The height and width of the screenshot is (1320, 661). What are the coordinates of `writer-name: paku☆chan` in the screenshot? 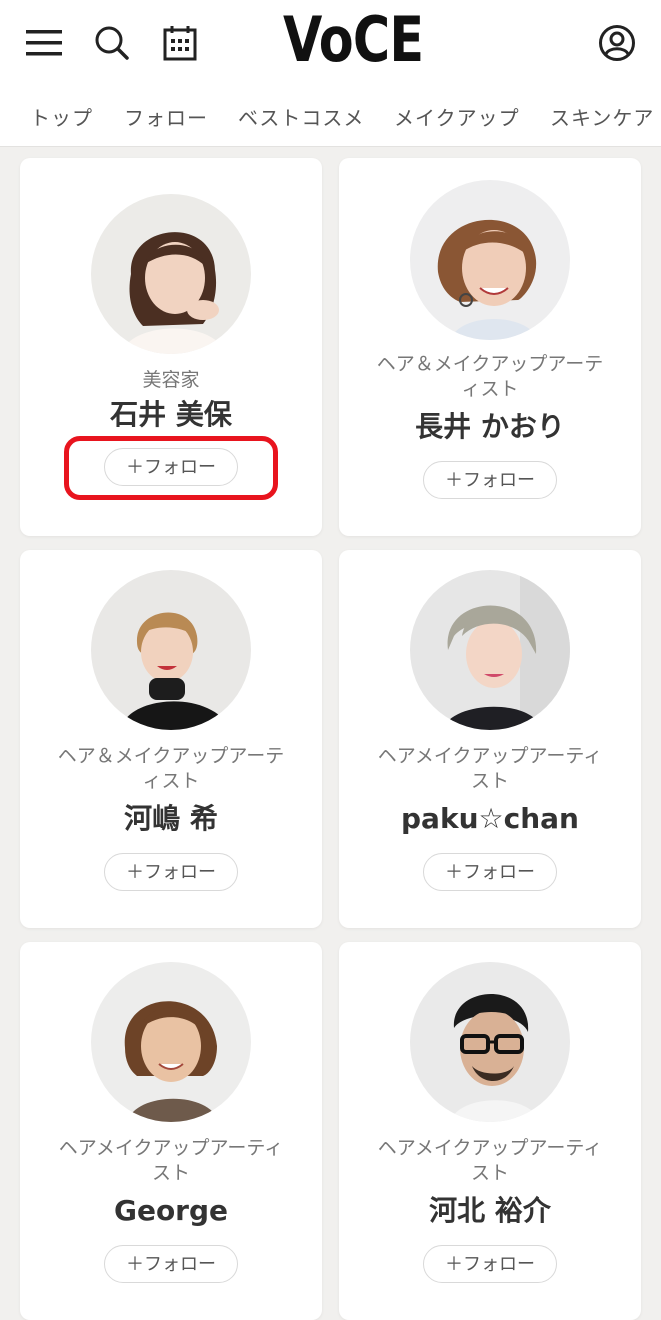 It's located at (490, 819).